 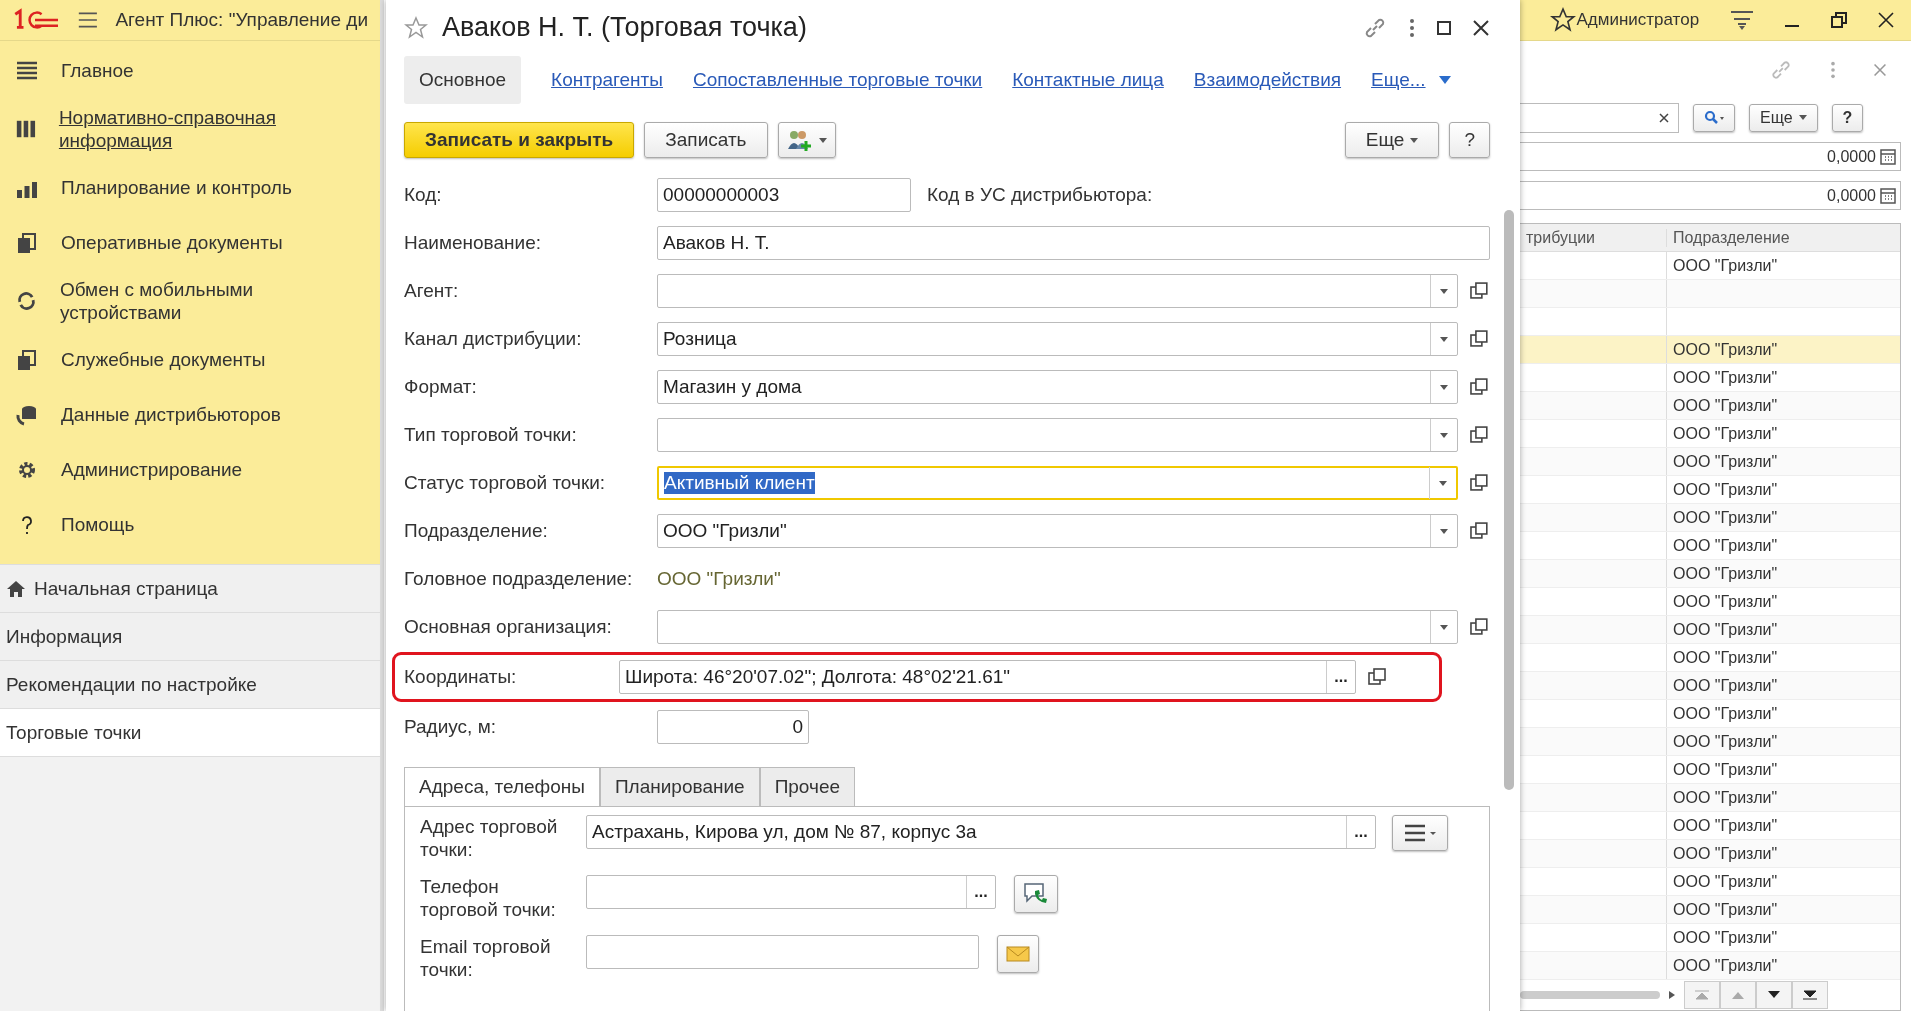 I want to click on add-users-button, so click(x=806, y=140).